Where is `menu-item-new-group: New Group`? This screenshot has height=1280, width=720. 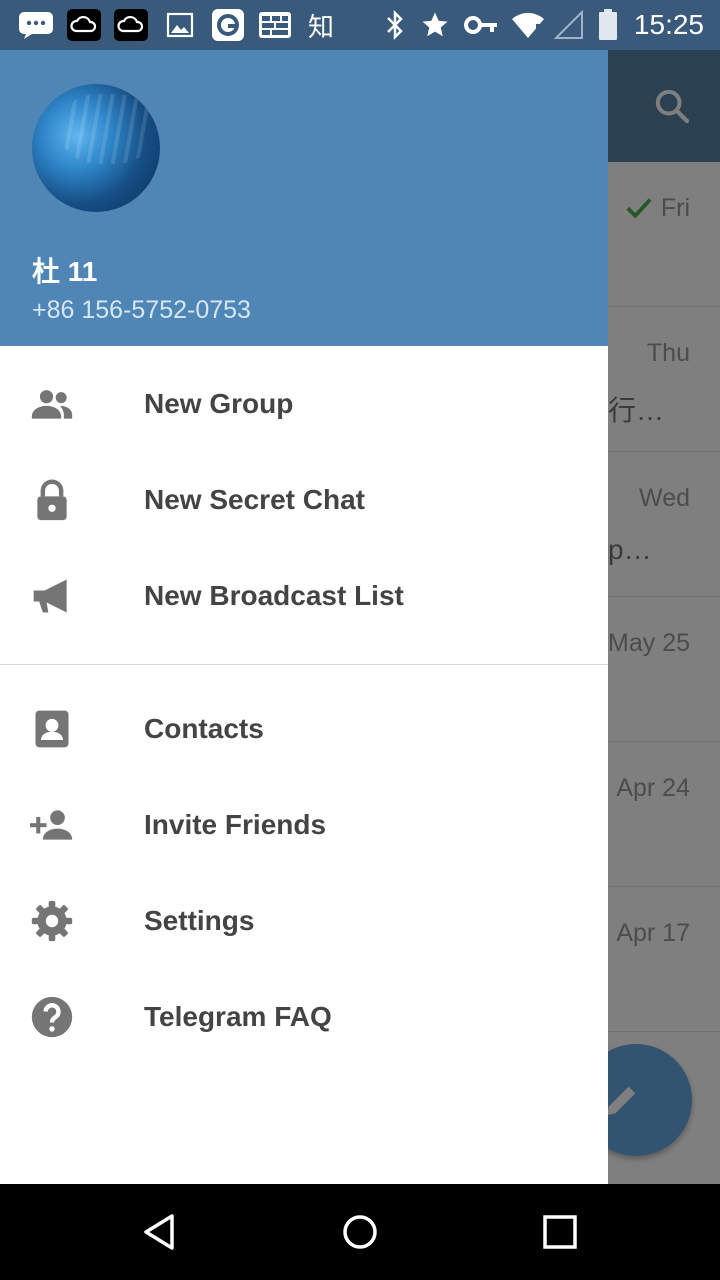
menu-item-new-group: New Group is located at coordinates (304, 404).